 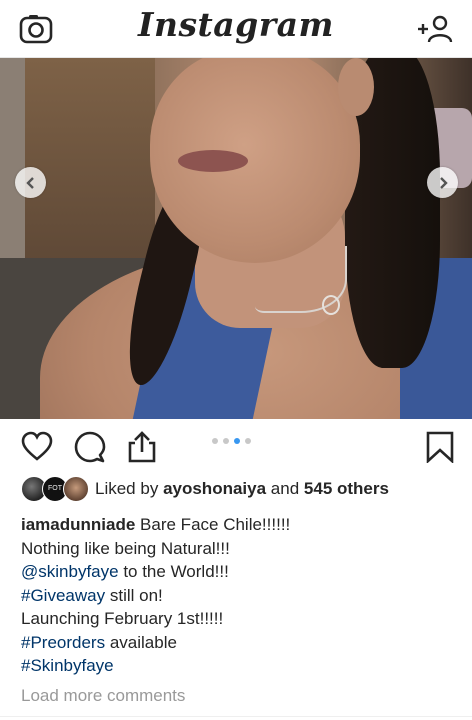 I want to click on caption-text: still on!, so click(x=136, y=595).